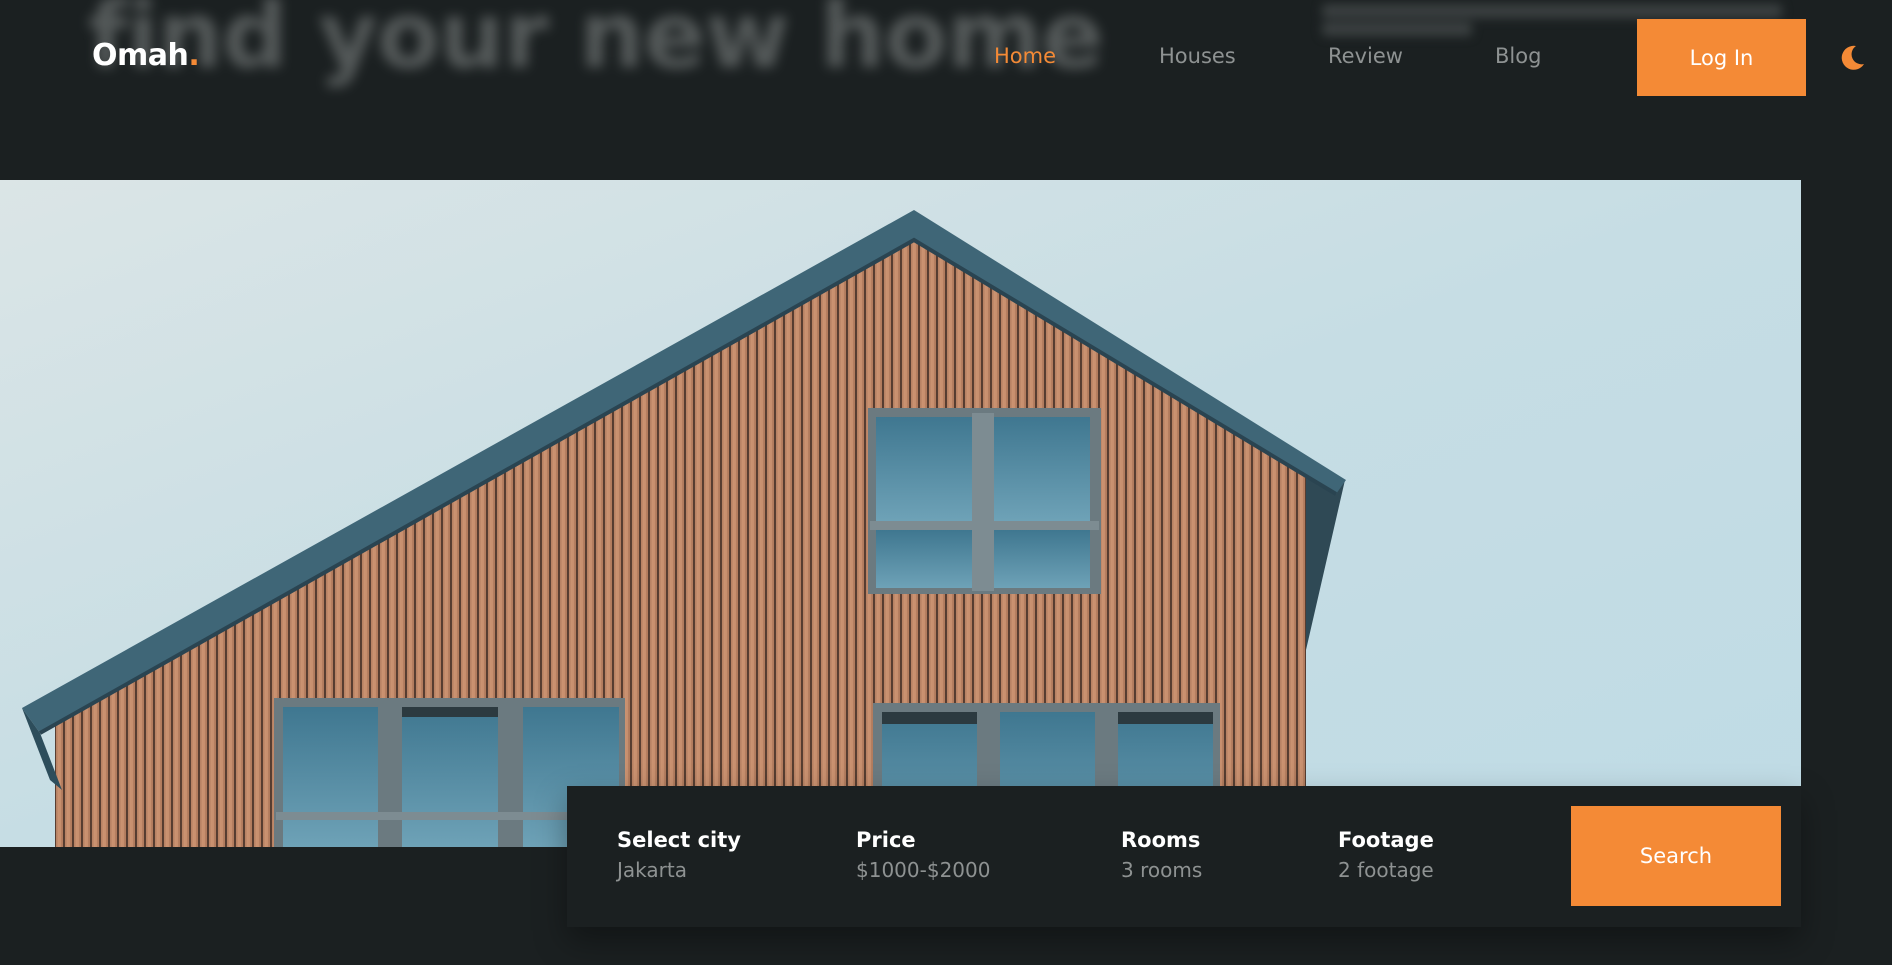 The width and height of the screenshot is (1892, 965). I want to click on nav-link-blog: Blog, so click(1518, 56).